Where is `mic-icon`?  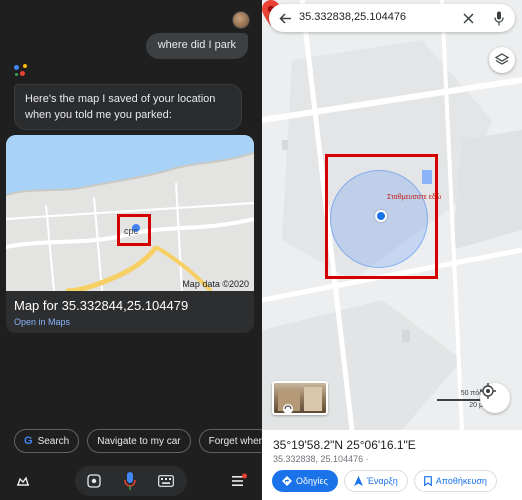
mic-icon is located at coordinates (130, 481).